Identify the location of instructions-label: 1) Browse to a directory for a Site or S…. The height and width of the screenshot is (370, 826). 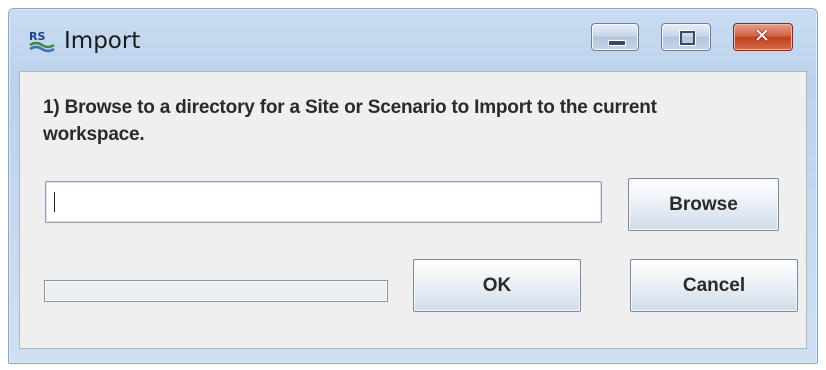
(350, 121).